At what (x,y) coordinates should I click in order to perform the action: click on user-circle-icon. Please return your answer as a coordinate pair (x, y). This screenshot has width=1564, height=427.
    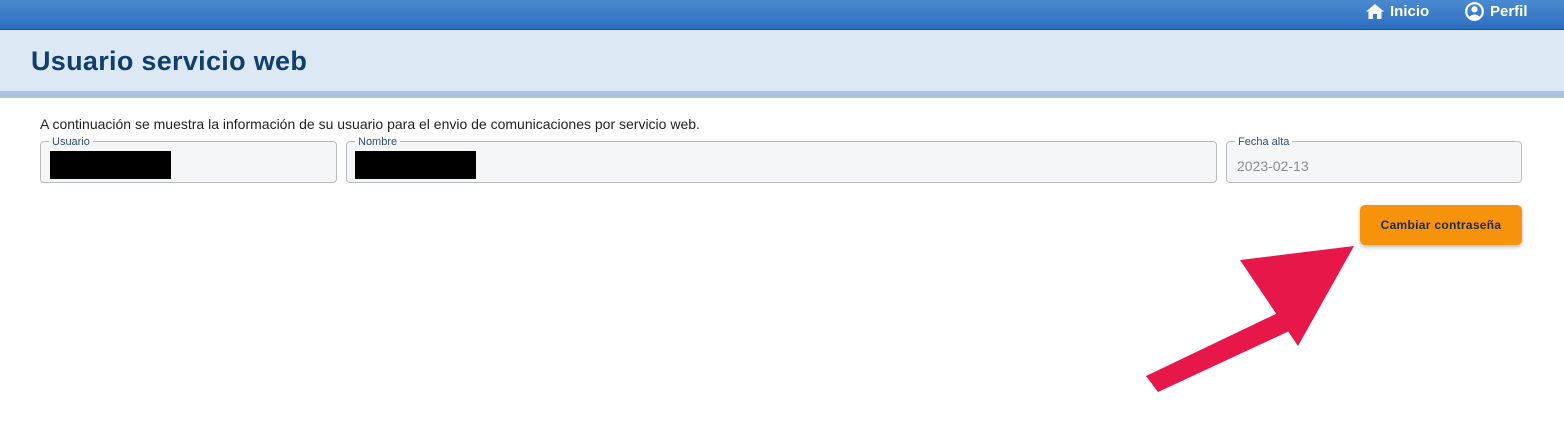
    Looking at the image, I should click on (1474, 11).